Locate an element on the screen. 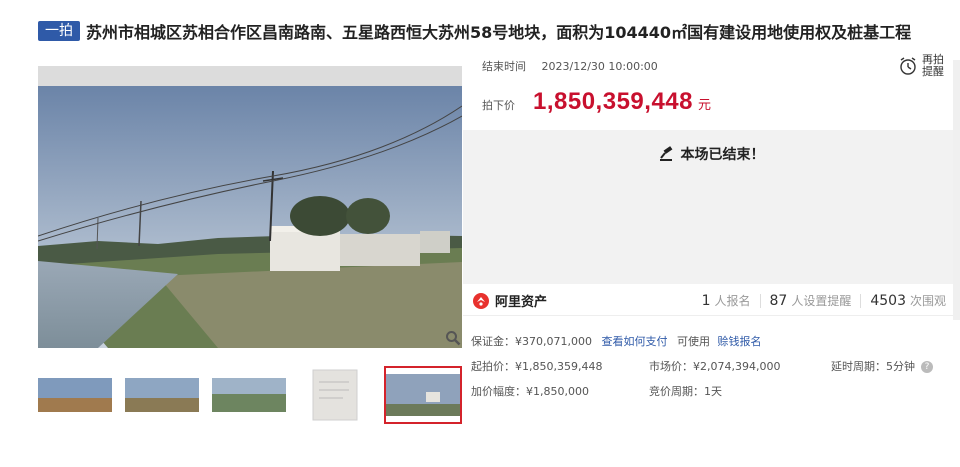 This screenshot has width=960, height=467. remind-button: 再拍提醒 is located at coordinates (921, 66).